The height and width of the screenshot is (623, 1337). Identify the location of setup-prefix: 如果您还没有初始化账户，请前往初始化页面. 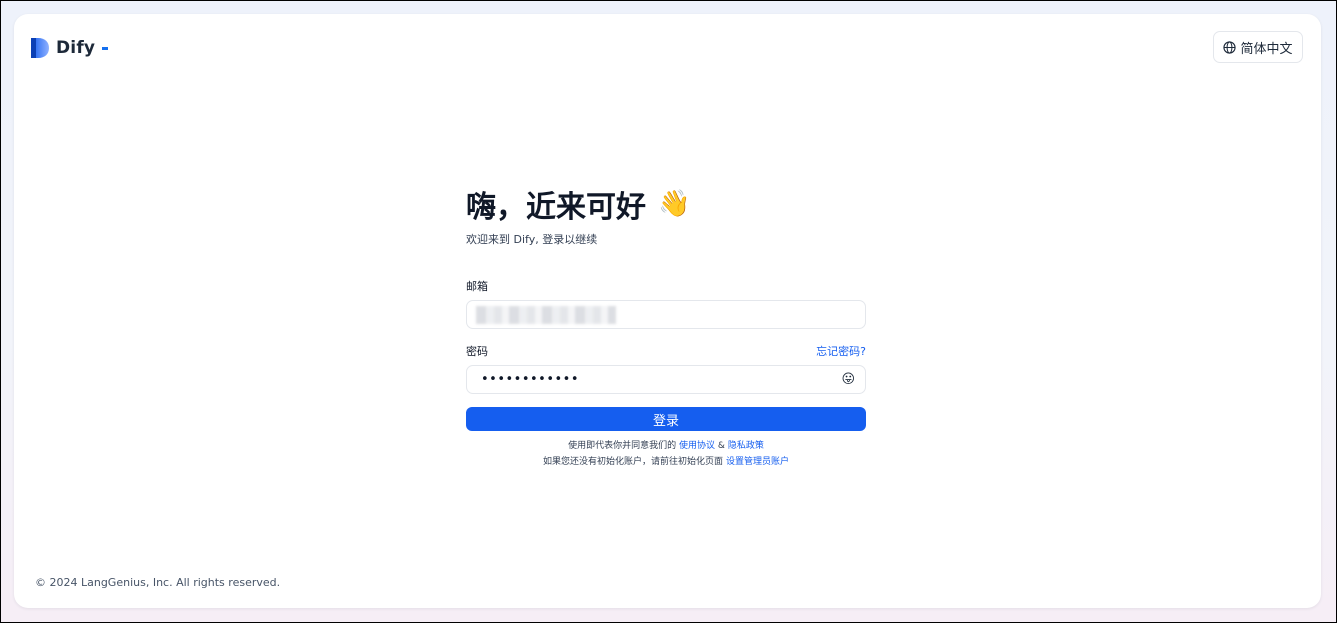
(633, 462).